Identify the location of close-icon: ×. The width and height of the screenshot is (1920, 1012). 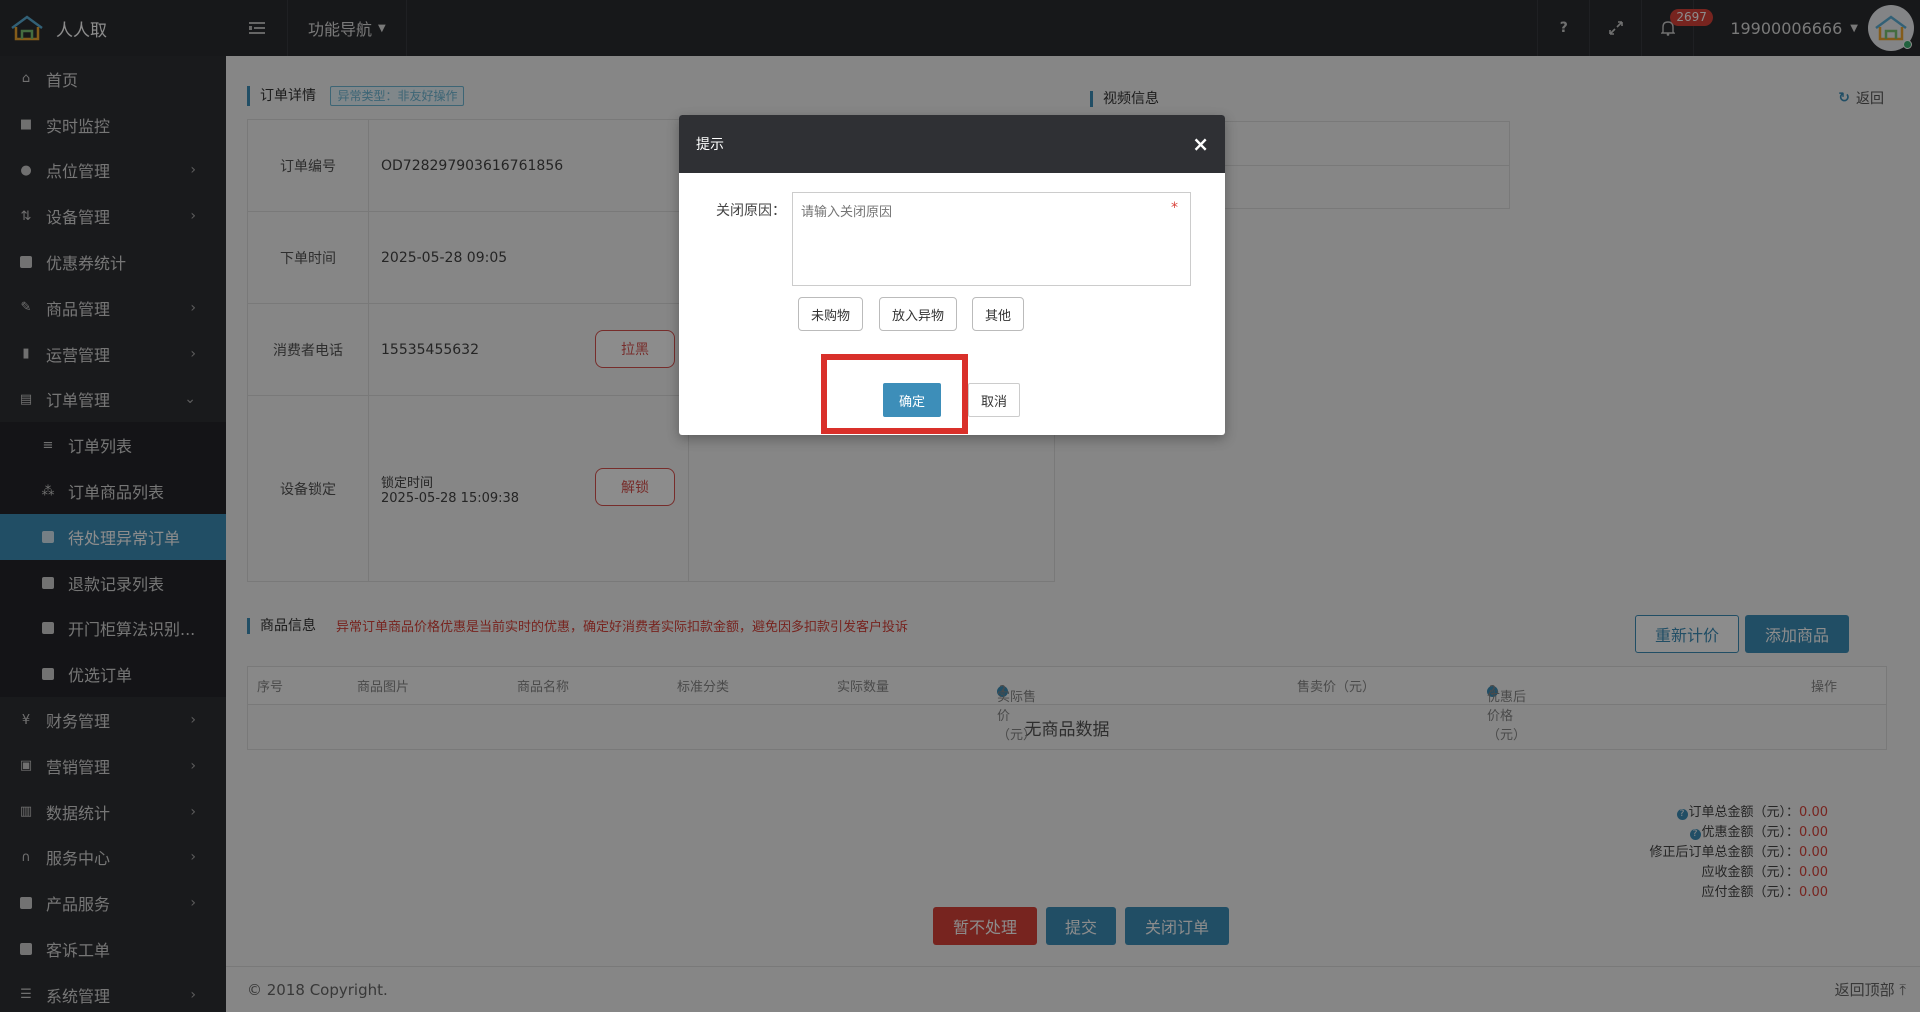
(1200, 144).